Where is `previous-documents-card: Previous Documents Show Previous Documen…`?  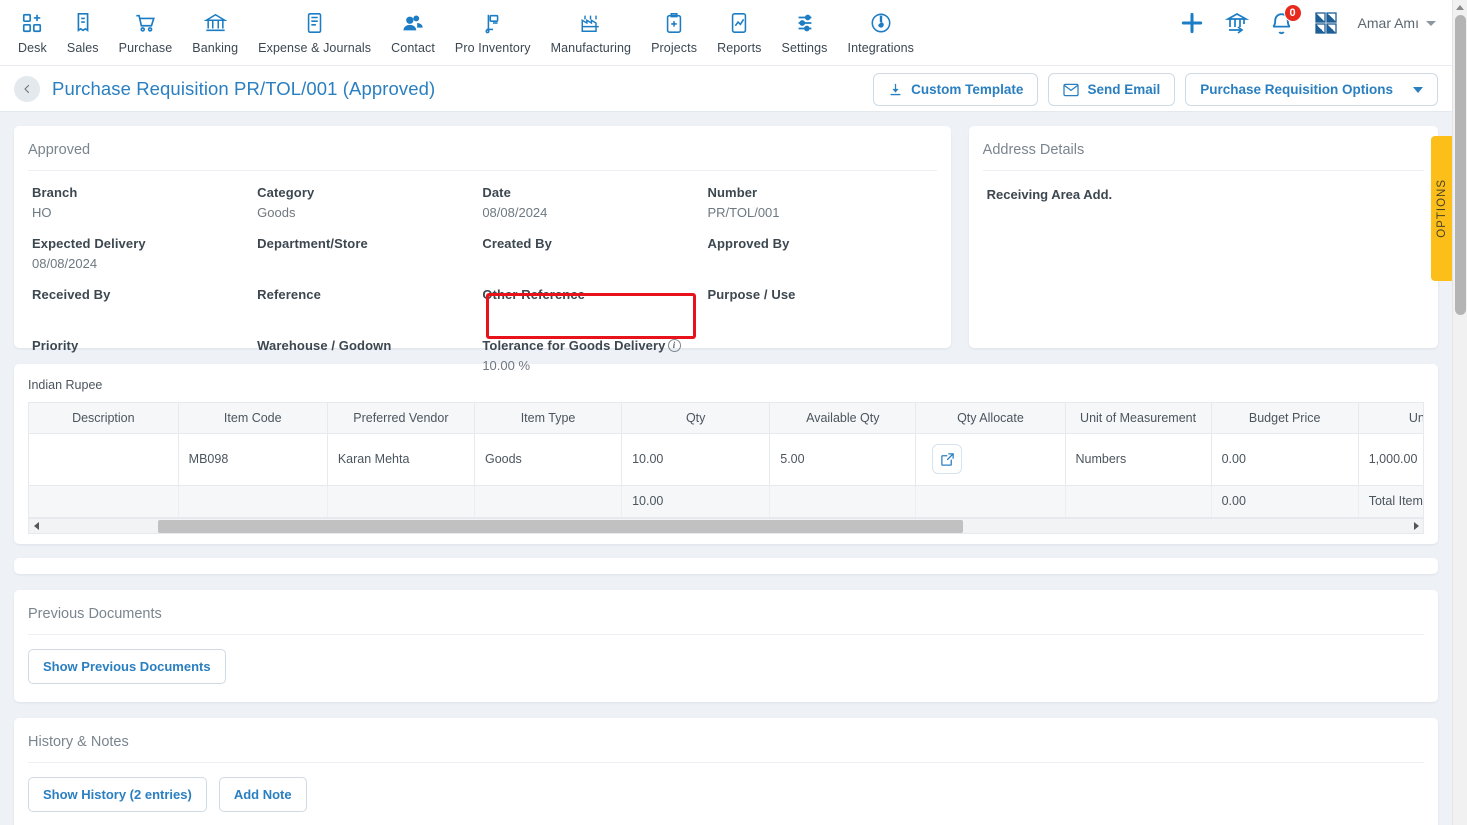 previous-documents-card: Previous Documents Show Previous Documen… is located at coordinates (726, 645).